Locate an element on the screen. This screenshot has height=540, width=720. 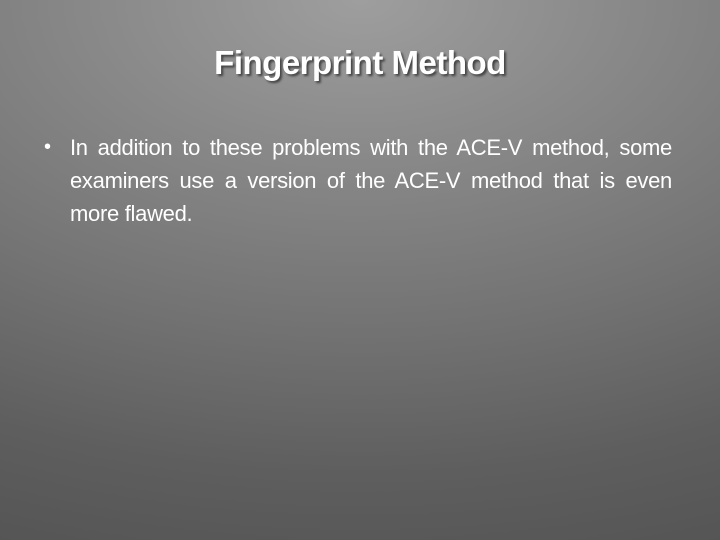
slide-title: Fingerprint Method is located at coordinates (360, 62).